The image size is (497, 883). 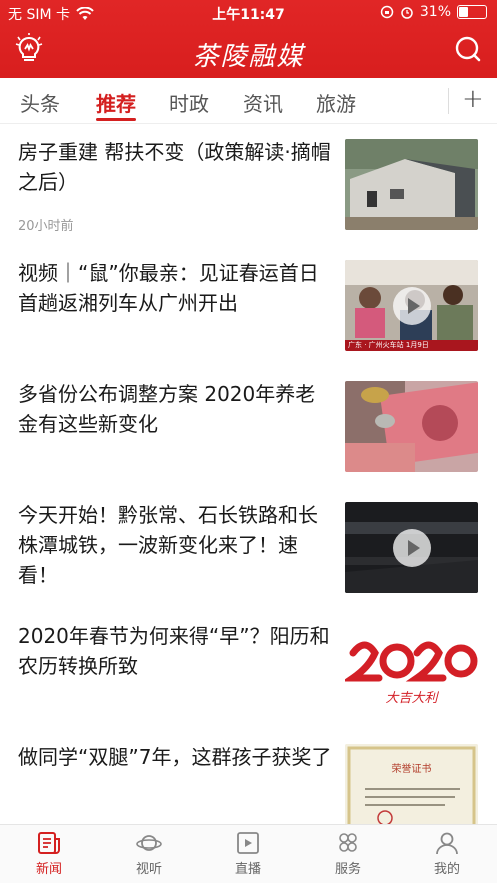 I want to click on news-time: 20小时前, so click(x=46, y=226).